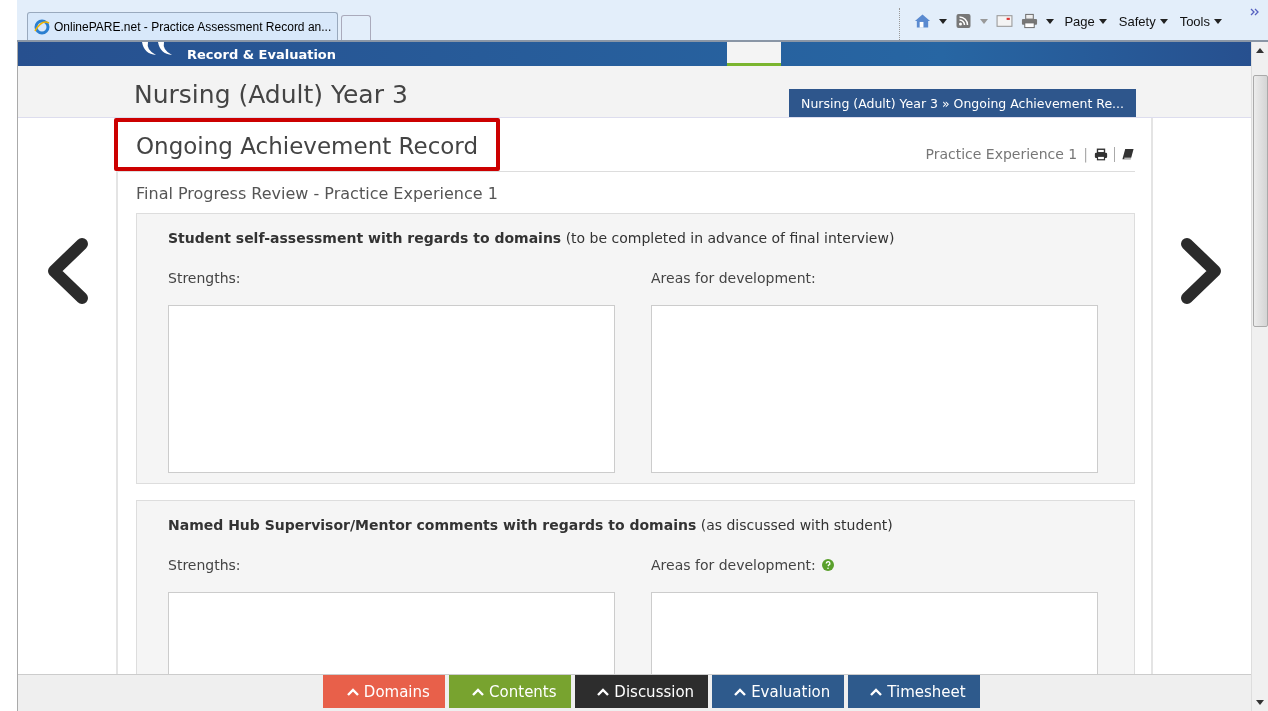  I want to click on scroll-up-icon, so click(1260, 50).